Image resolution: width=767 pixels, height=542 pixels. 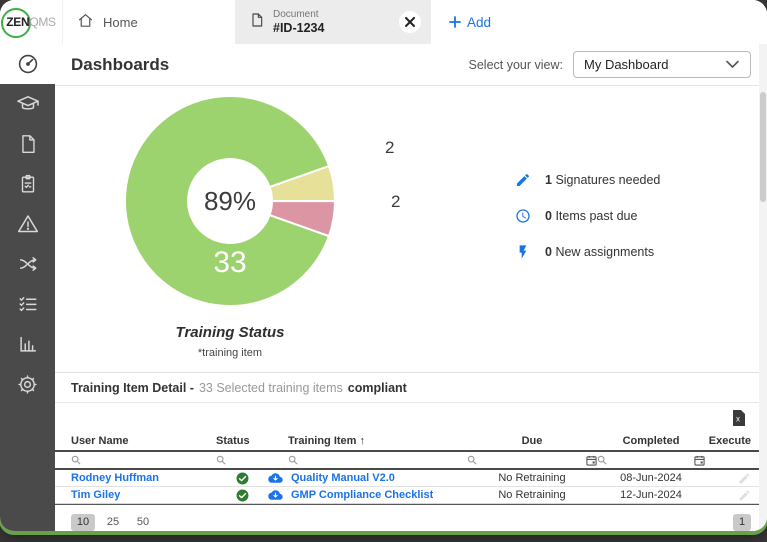 I want to click on export-file-icon: x, so click(x=739, y=417).